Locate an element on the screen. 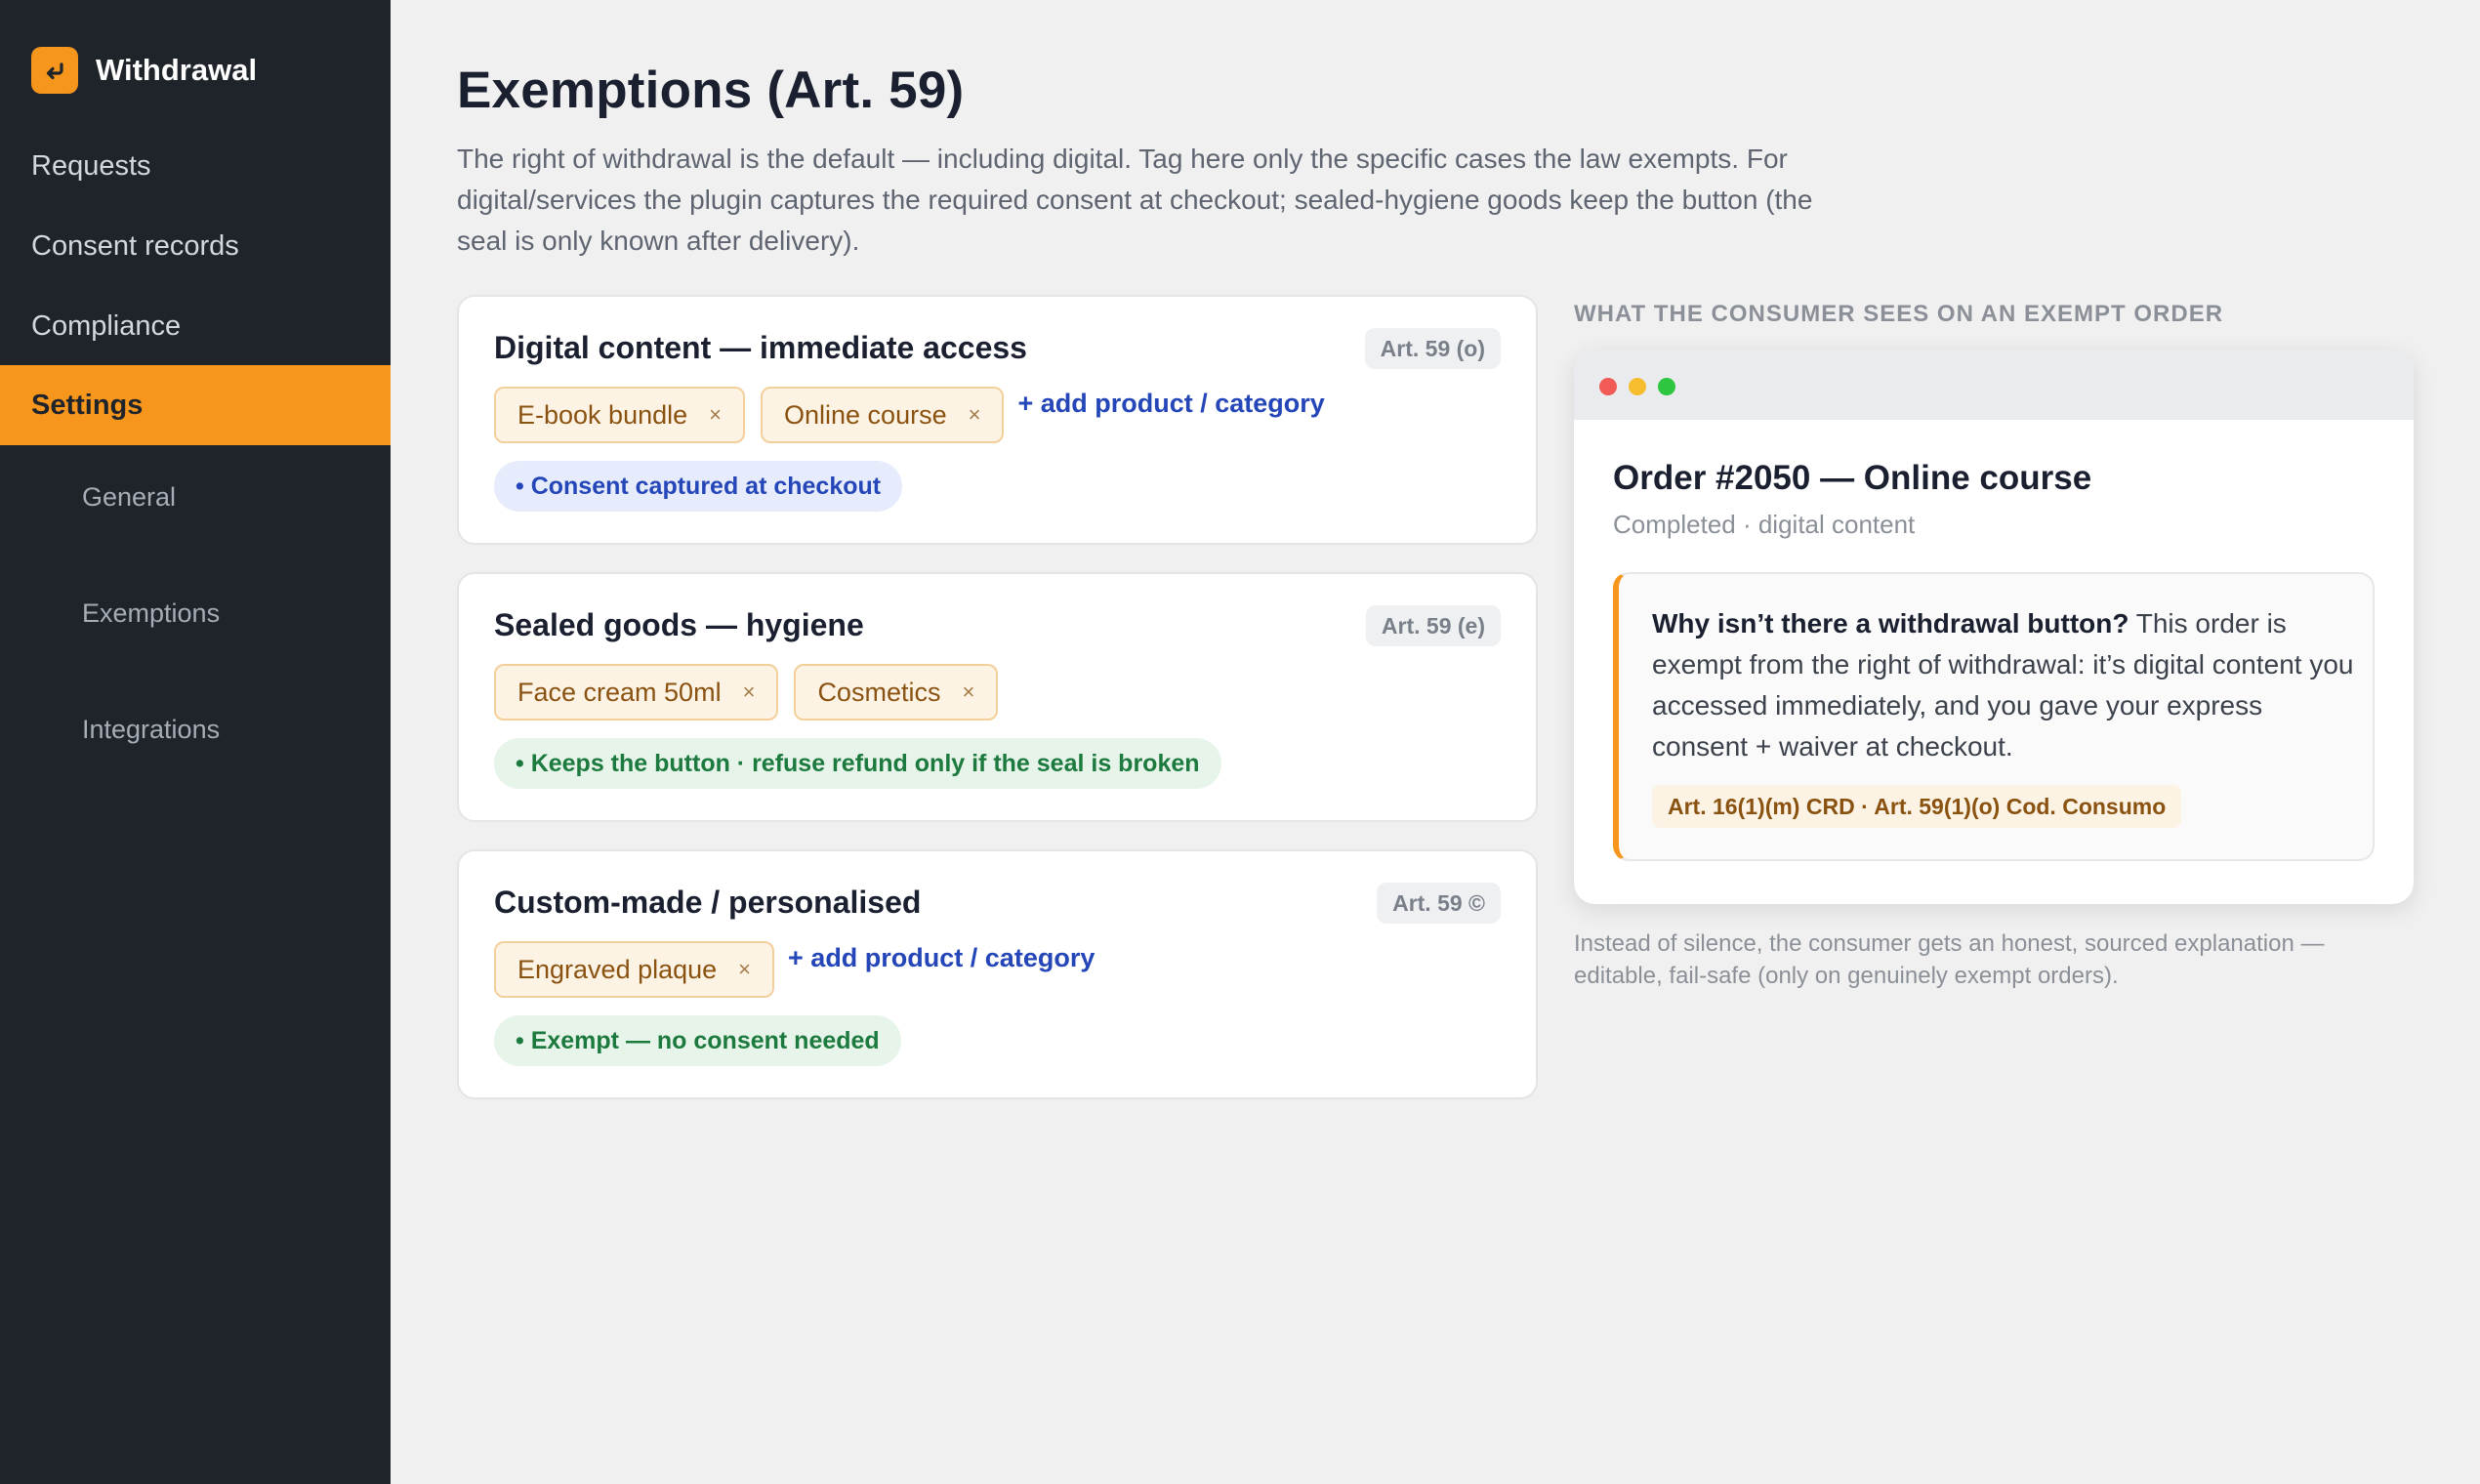 The image size is (2480, 1484). window-titlebar is located at coordinates (1994, 385).